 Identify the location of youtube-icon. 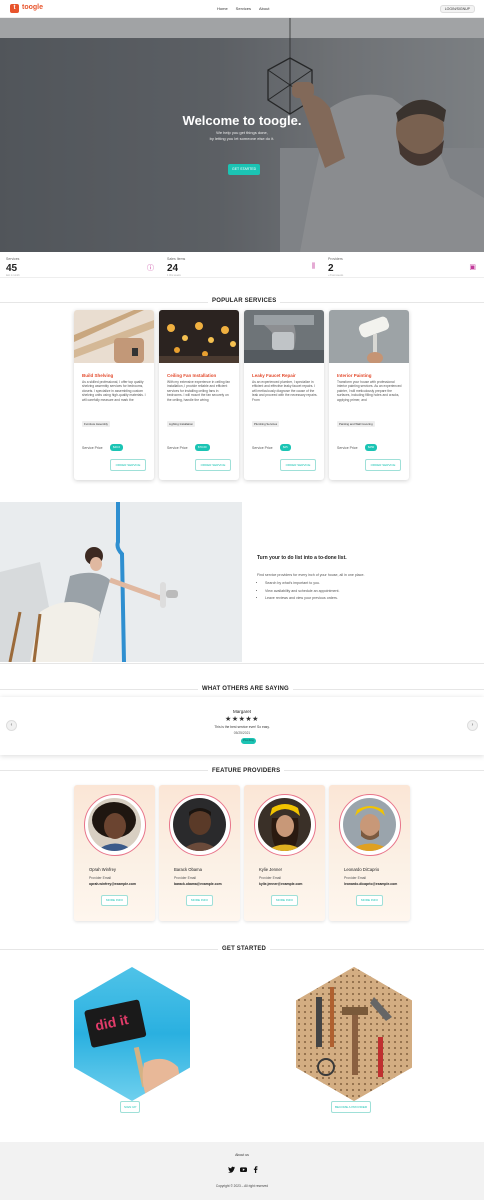
(243, 1169).